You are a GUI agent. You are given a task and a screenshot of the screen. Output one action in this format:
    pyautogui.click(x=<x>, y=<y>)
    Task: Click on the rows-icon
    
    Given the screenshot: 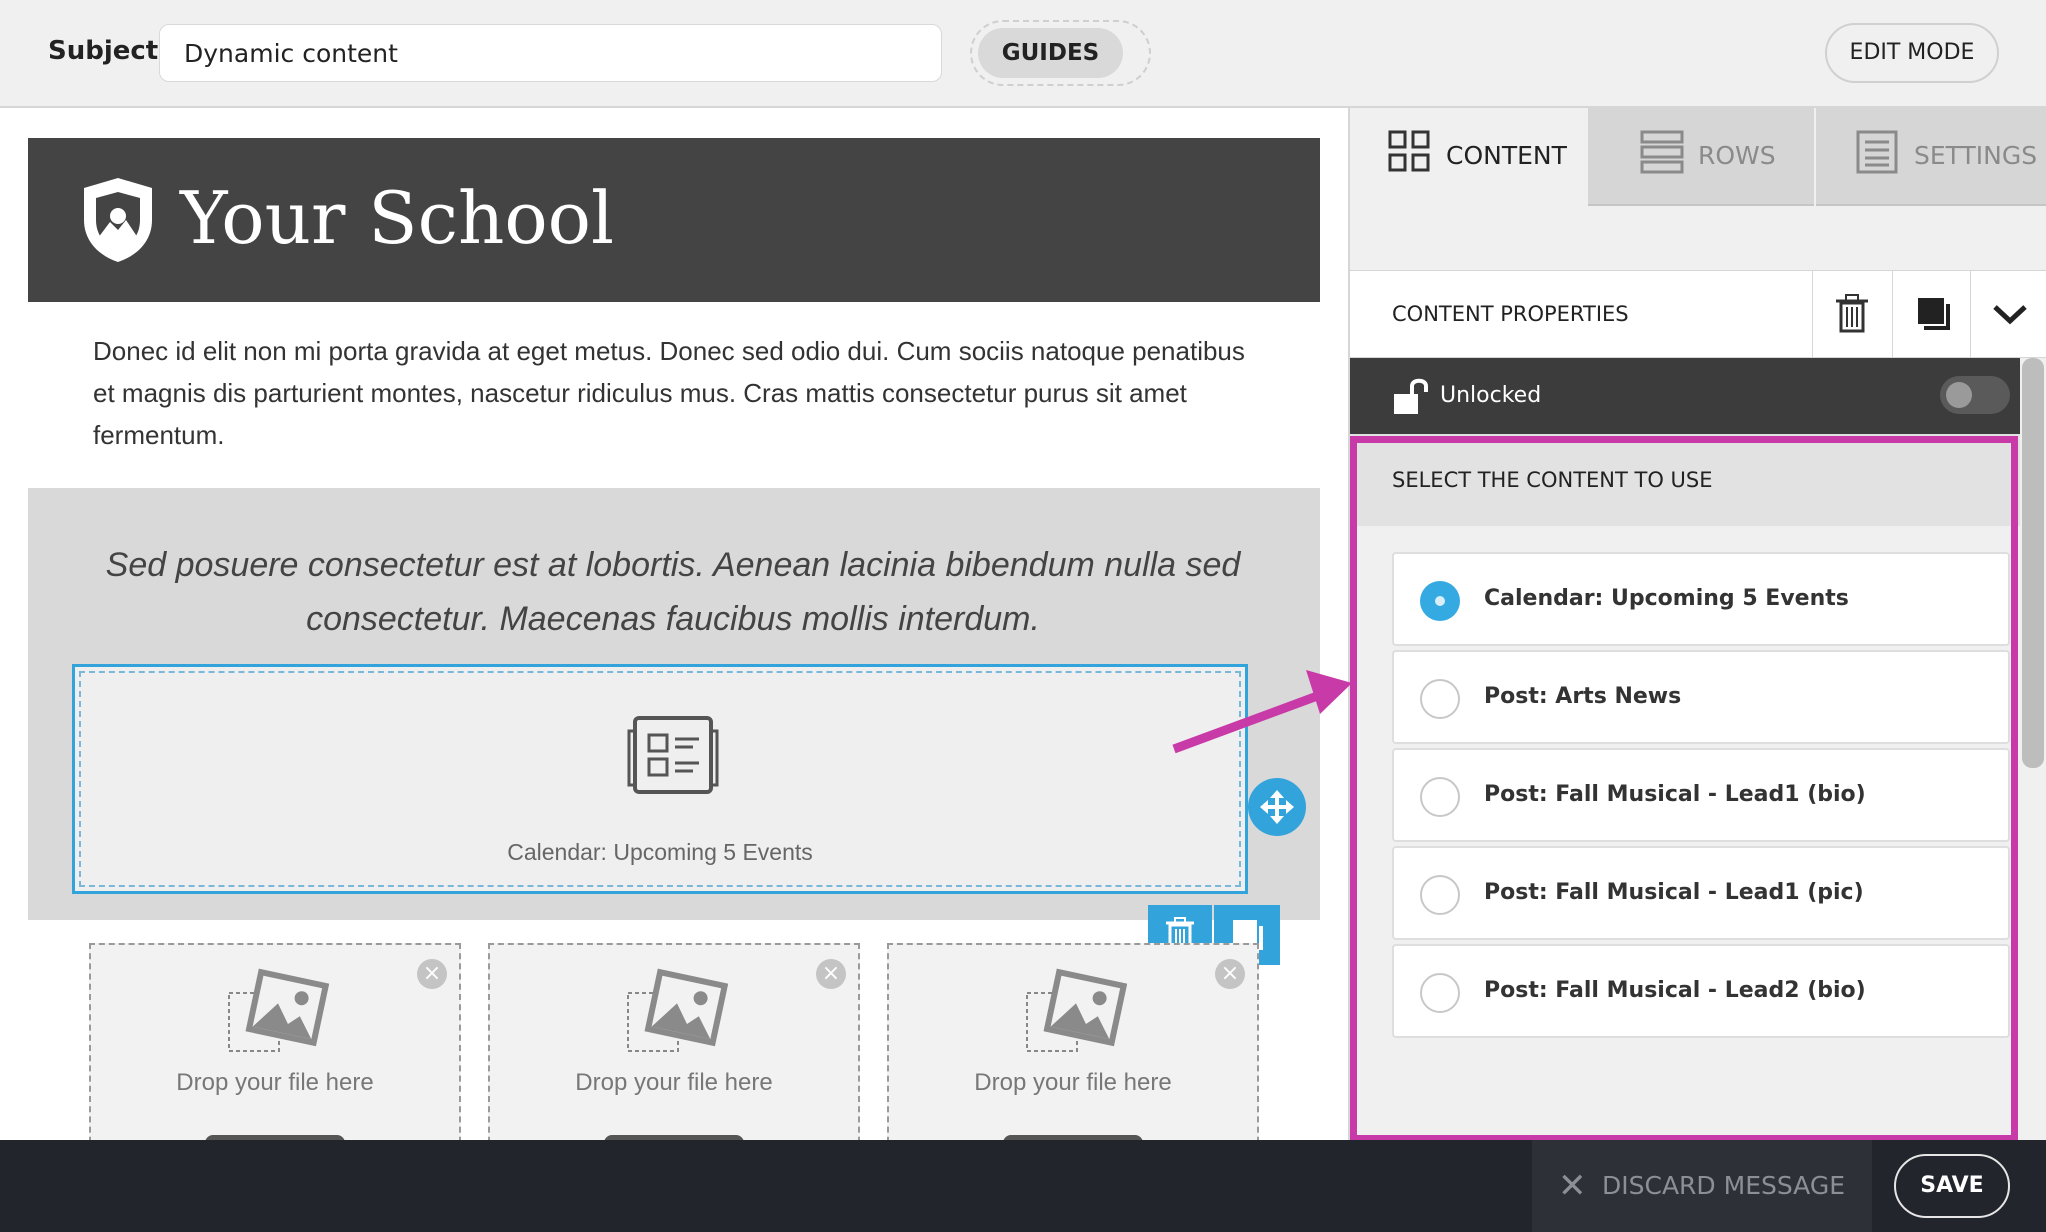 What is the action you would take?
    pyautogui.click(x=1662, y=152)
    